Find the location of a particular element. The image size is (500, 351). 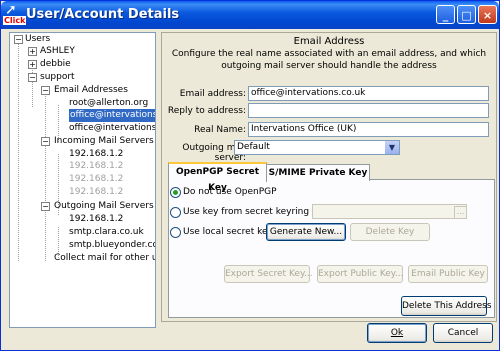

panel-title: Email Address is located at coordinates (329, 41).